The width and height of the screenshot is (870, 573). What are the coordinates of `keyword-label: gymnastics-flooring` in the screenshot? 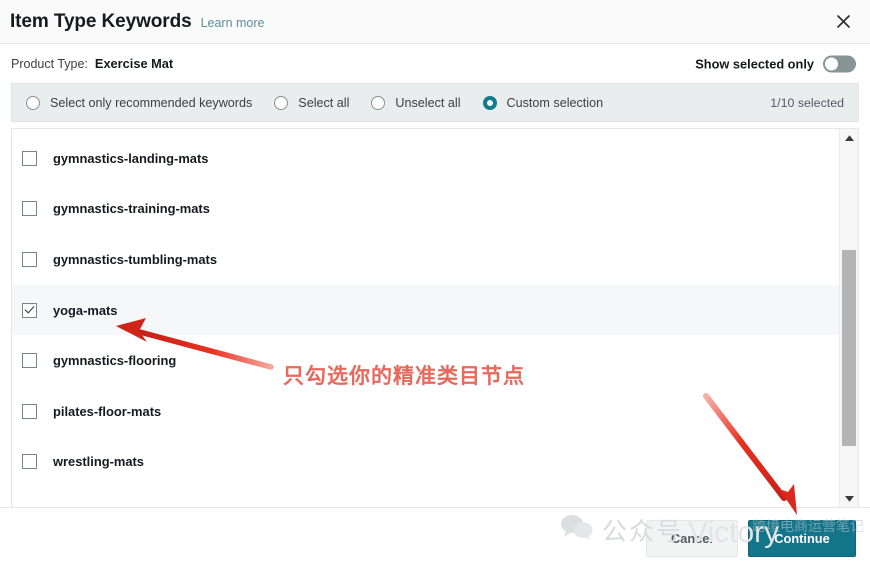 It's located at (115, 361).